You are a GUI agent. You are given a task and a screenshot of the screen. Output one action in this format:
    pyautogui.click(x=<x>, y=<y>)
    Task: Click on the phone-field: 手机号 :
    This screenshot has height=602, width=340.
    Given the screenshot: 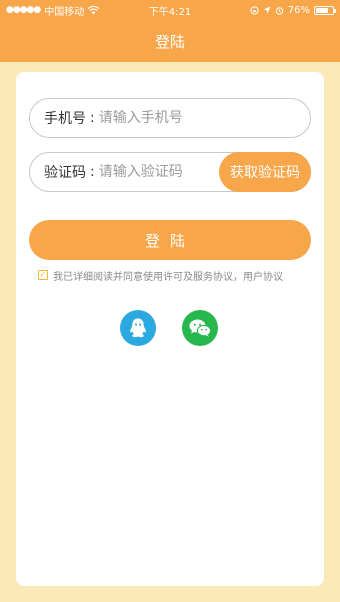 What is the action you would take?
    pyautogui.click(x=170, y=118)
    